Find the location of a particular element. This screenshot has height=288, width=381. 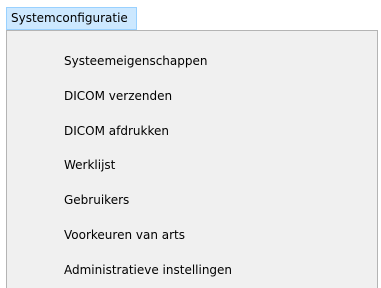

menu-item-dicom-verzenden: DICOM verzenden is located at coordinates (192, 96).